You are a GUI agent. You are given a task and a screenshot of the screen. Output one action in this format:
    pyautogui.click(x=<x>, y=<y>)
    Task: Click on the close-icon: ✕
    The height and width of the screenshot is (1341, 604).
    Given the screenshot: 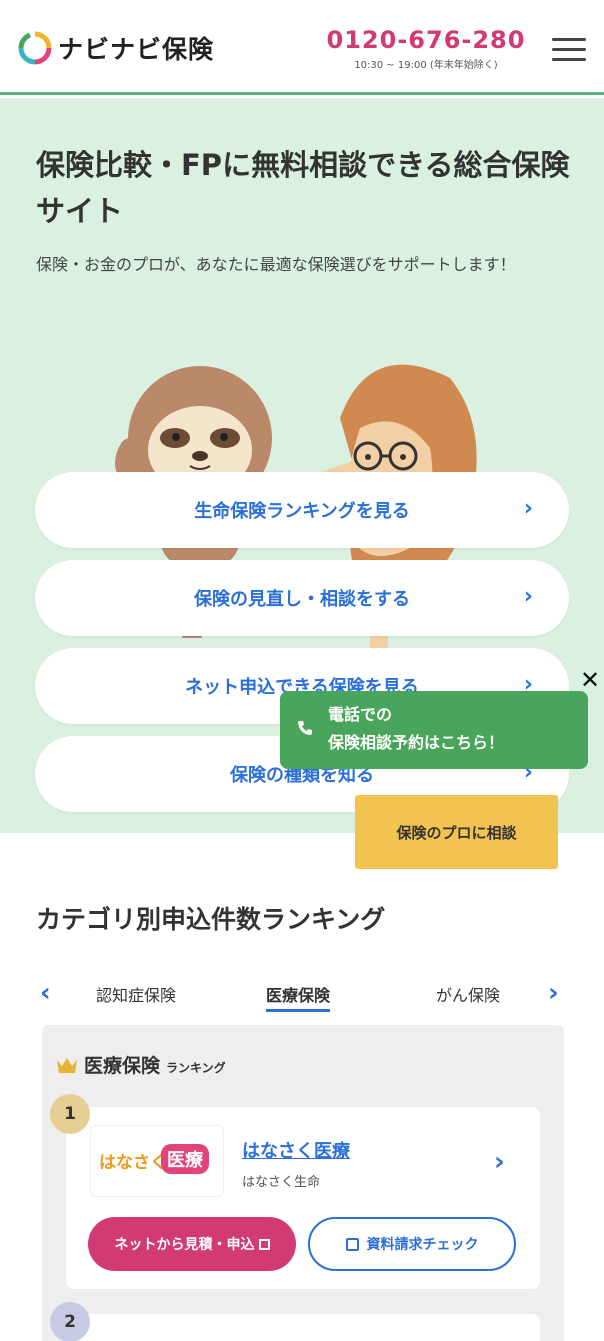 What is the action you would take?
    pyautogui.click(x=590, y=680)
    